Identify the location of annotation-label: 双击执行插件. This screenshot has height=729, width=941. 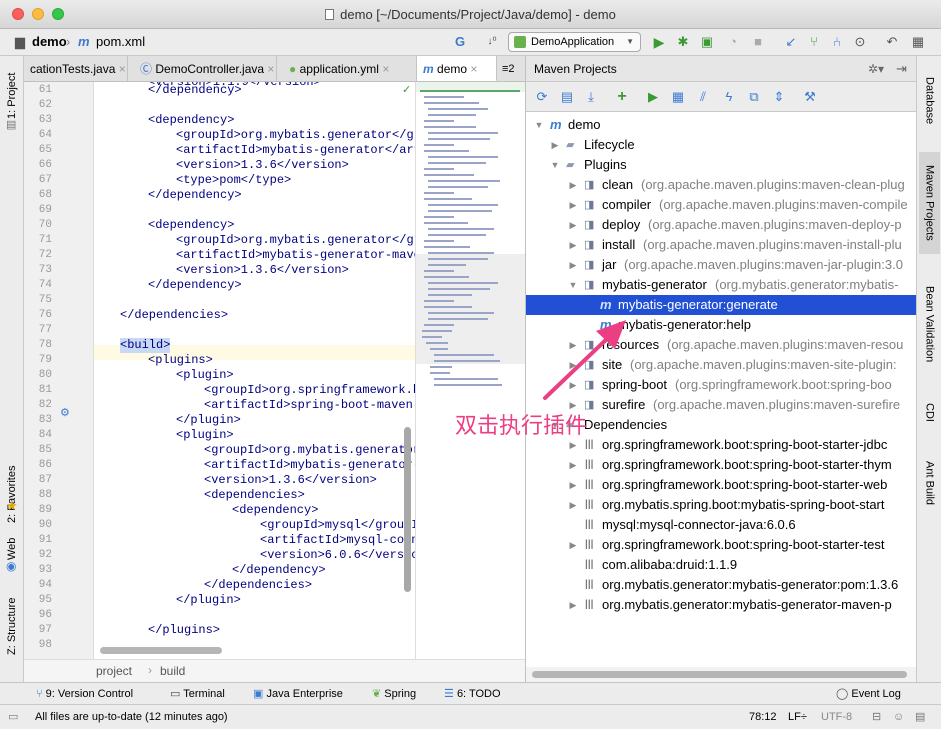
(521, 426).